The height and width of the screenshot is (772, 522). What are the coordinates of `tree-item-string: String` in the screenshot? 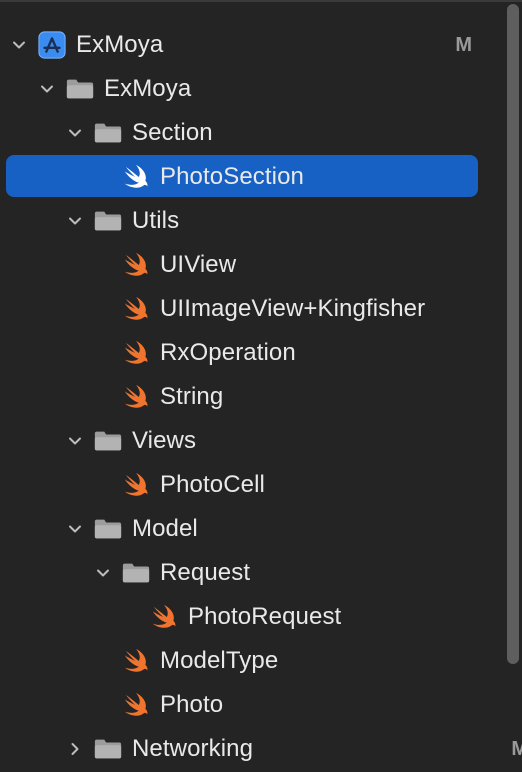 It's located at (261, 397).